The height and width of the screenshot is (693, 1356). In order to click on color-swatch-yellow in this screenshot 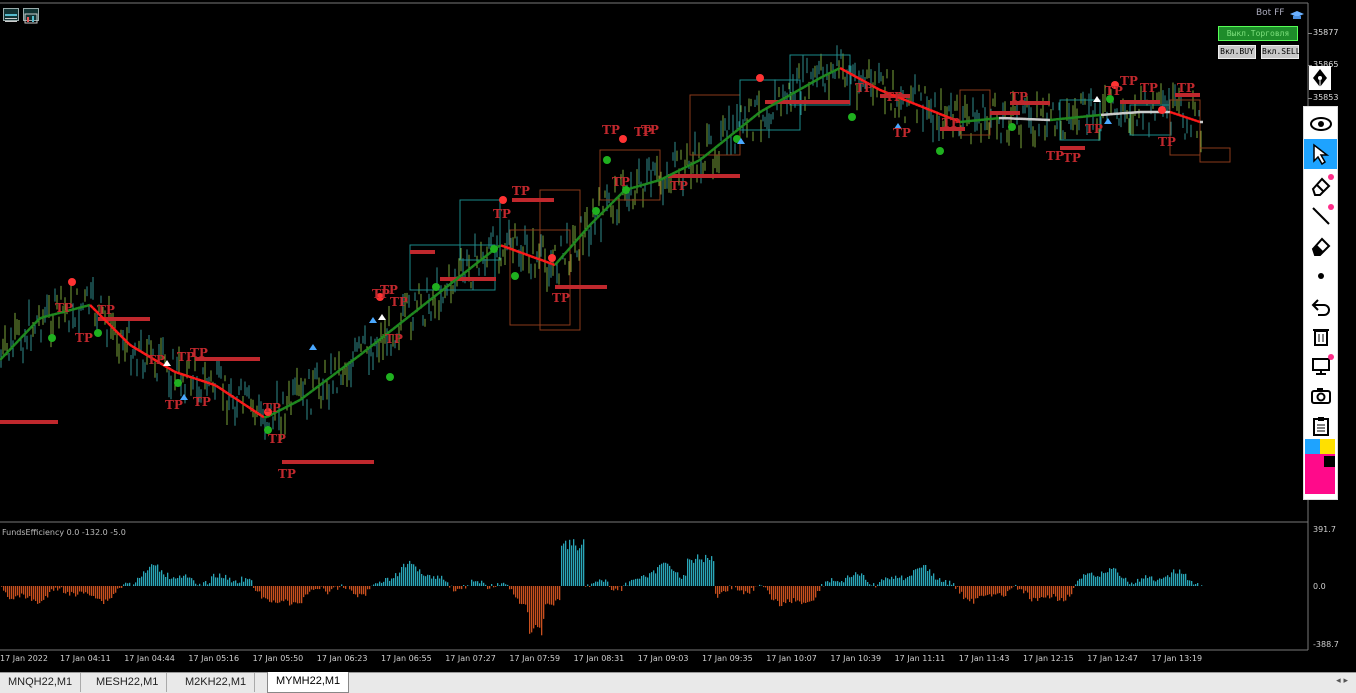, I will do `click(1327, 446)`.